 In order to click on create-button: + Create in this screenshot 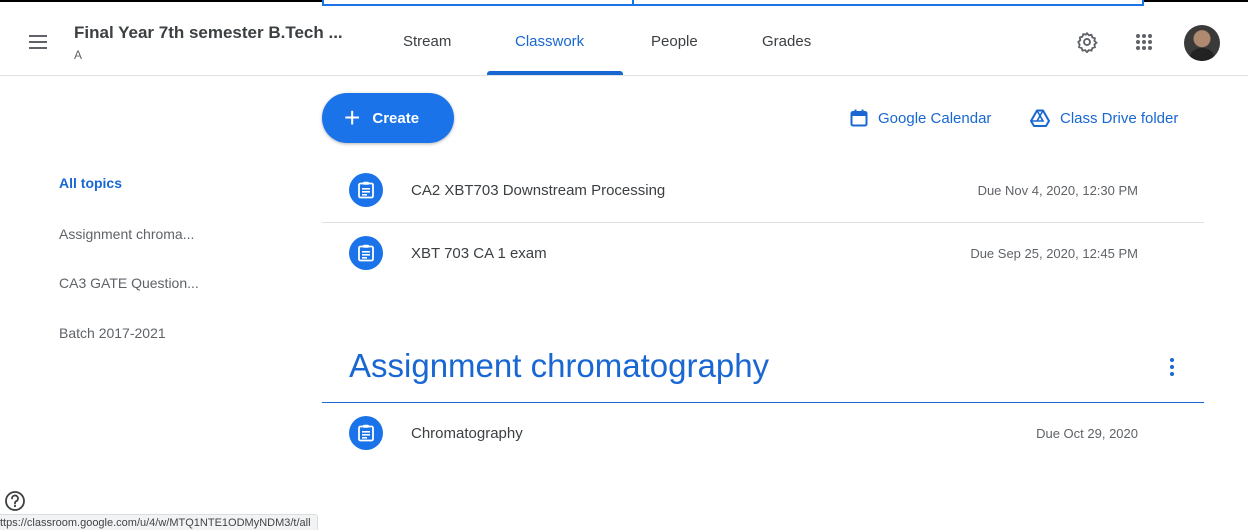, I will do `click(388, 118)`.